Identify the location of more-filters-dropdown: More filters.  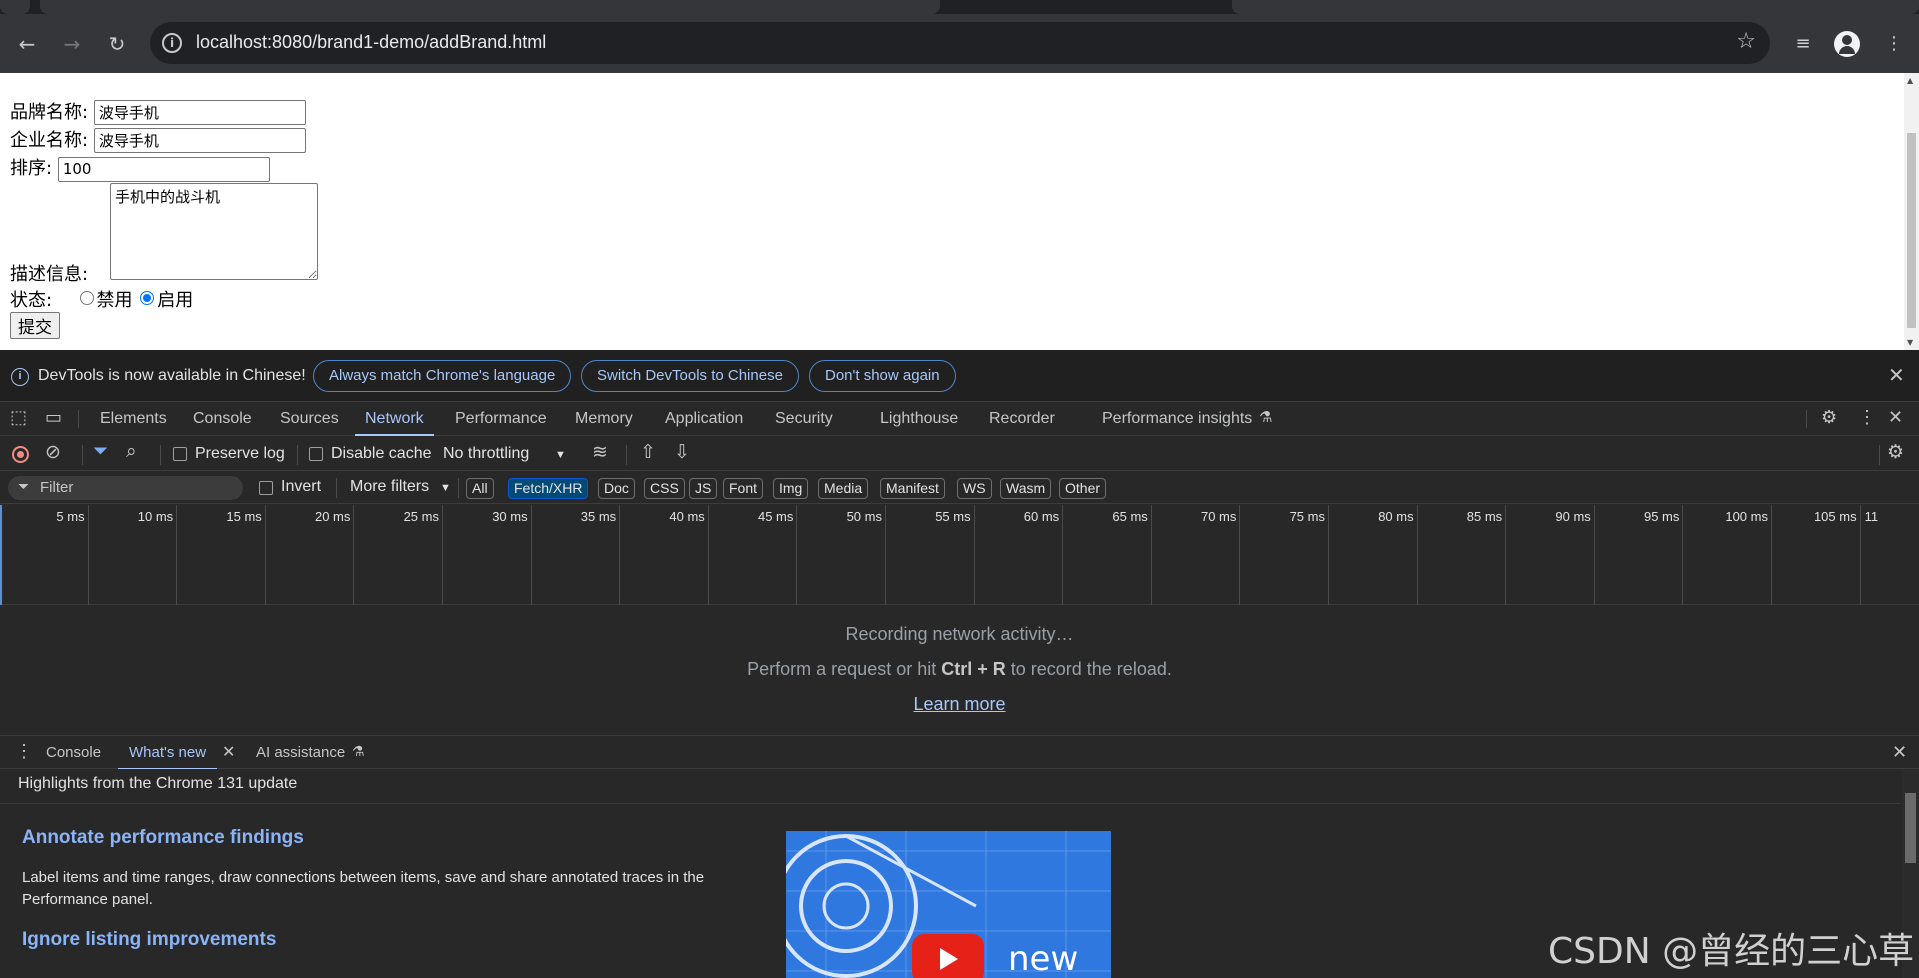
(389, 487).